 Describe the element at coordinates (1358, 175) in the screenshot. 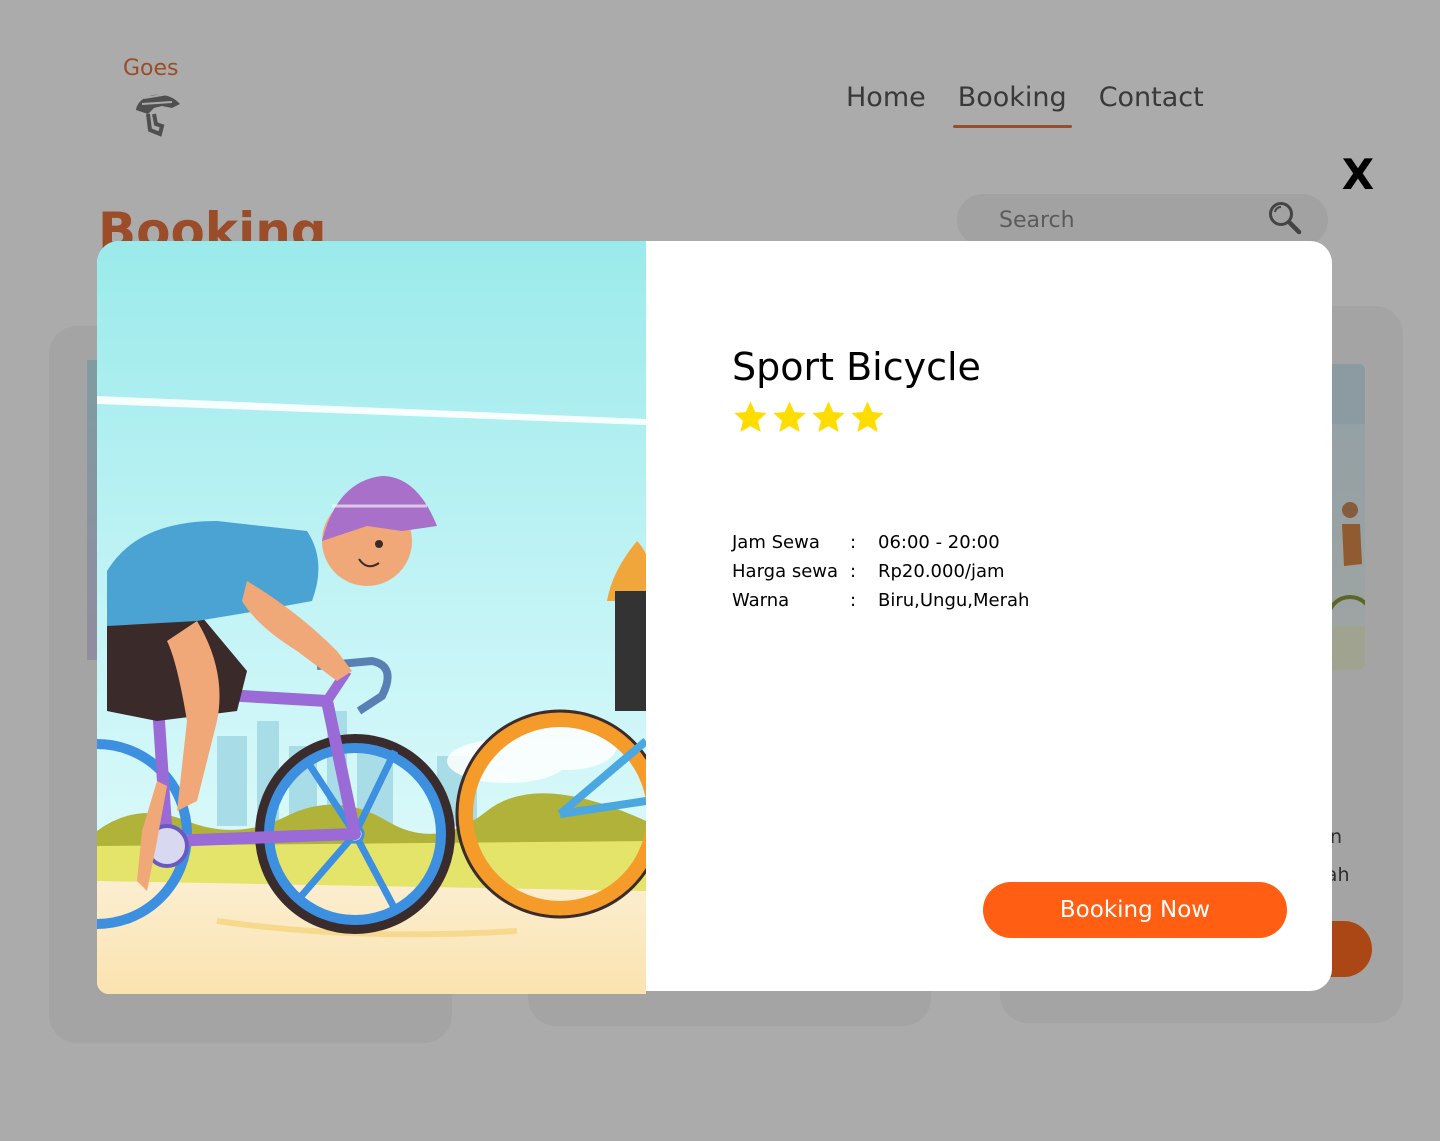

I see `close-button: X` at that location.